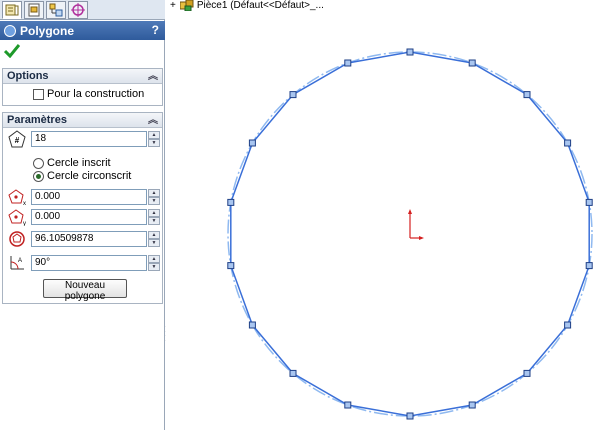 The width and height of the screenshot is (604, 430). I want to click on display-manager-tab, so click(78, 10).